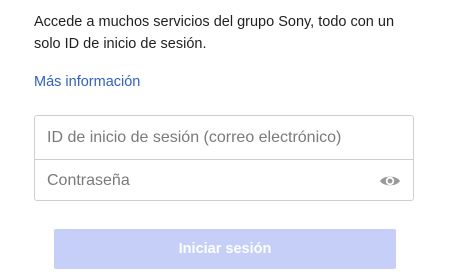 This screenshot has height=276, width=450. What do you see at coordinates (225, 249) in the screenshot?
I see `sign-in-button: Iniciar sesión` at bounding box center [225, 249].